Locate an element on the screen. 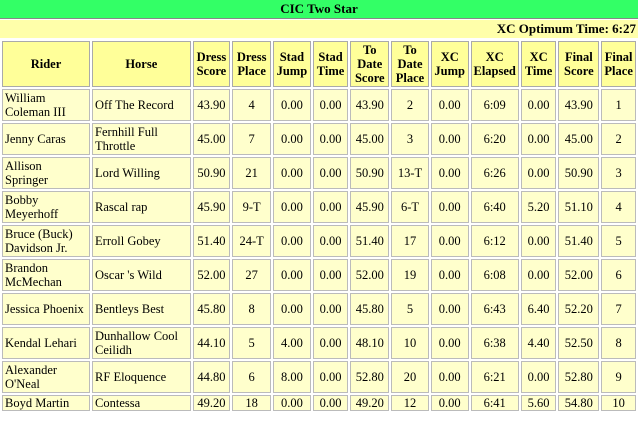  cell-to-date-place: 12 is located at coordinates (410, 403).